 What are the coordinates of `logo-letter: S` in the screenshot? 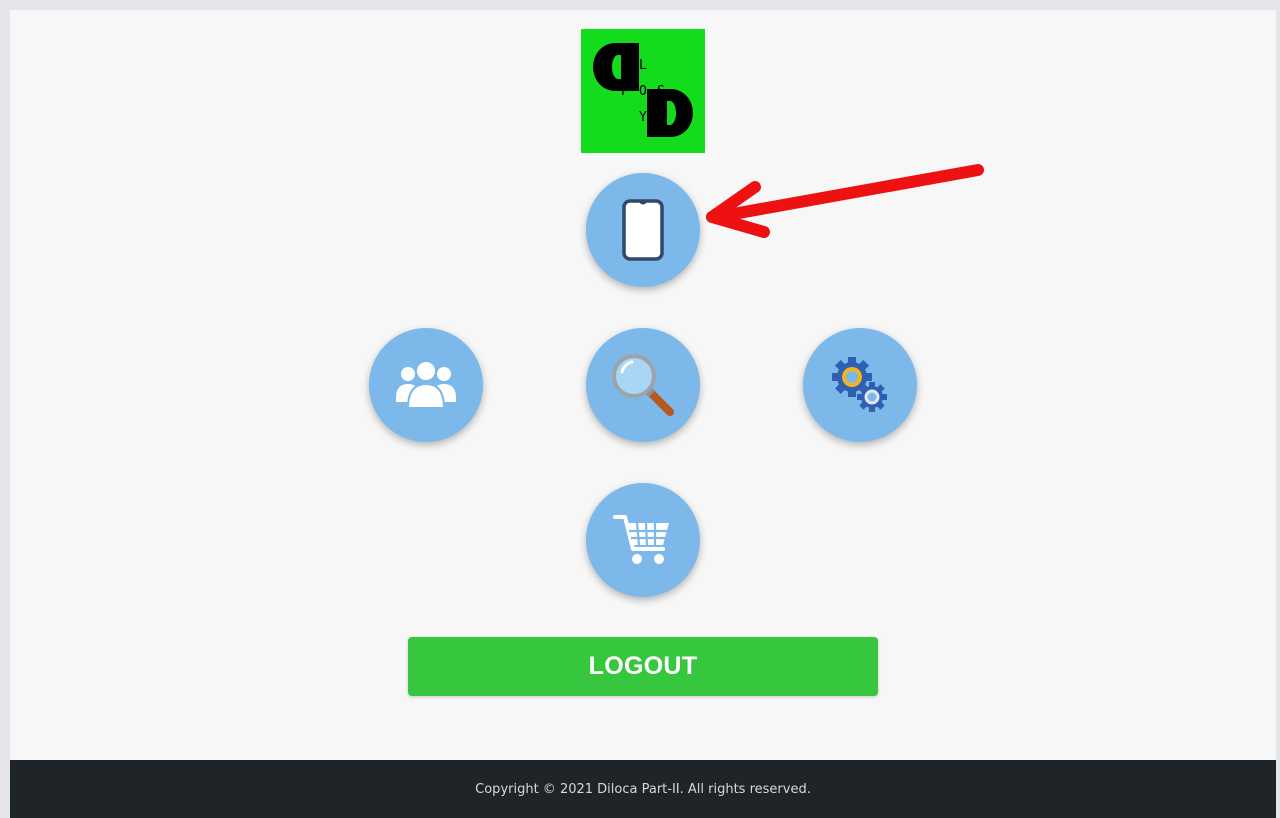 It's located at (661, 91).